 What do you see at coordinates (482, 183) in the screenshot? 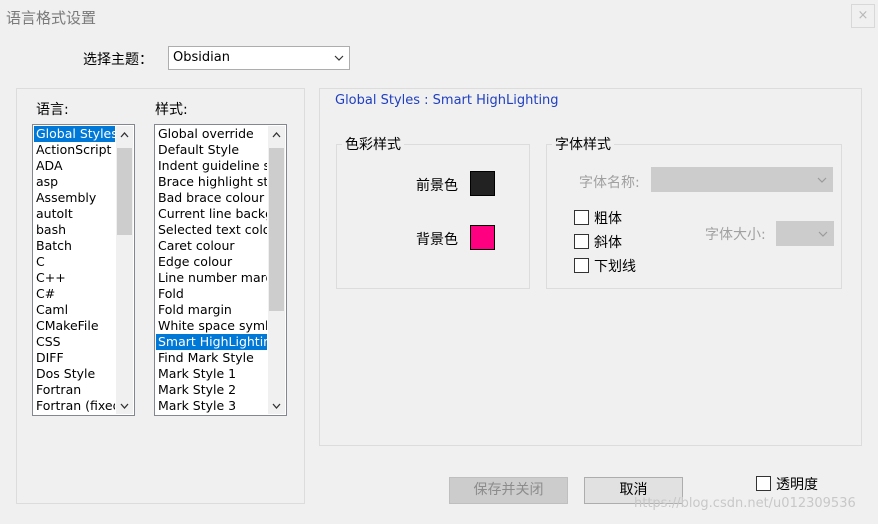
I see `foreground-color-swatch` at bounding box center [482, 183].